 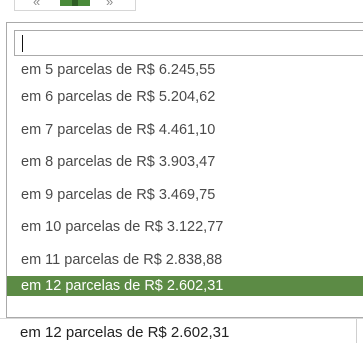 What do you see at coordinates (356, 331) in the screenshot?
I see `select-border` at bounding box center [356, 331].